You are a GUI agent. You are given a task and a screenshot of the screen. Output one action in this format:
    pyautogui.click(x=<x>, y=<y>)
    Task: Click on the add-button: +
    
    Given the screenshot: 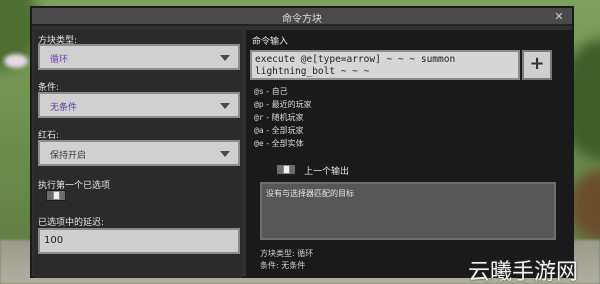 What is the action you would take?
    pyautogui.click(x=537, y=65)
    